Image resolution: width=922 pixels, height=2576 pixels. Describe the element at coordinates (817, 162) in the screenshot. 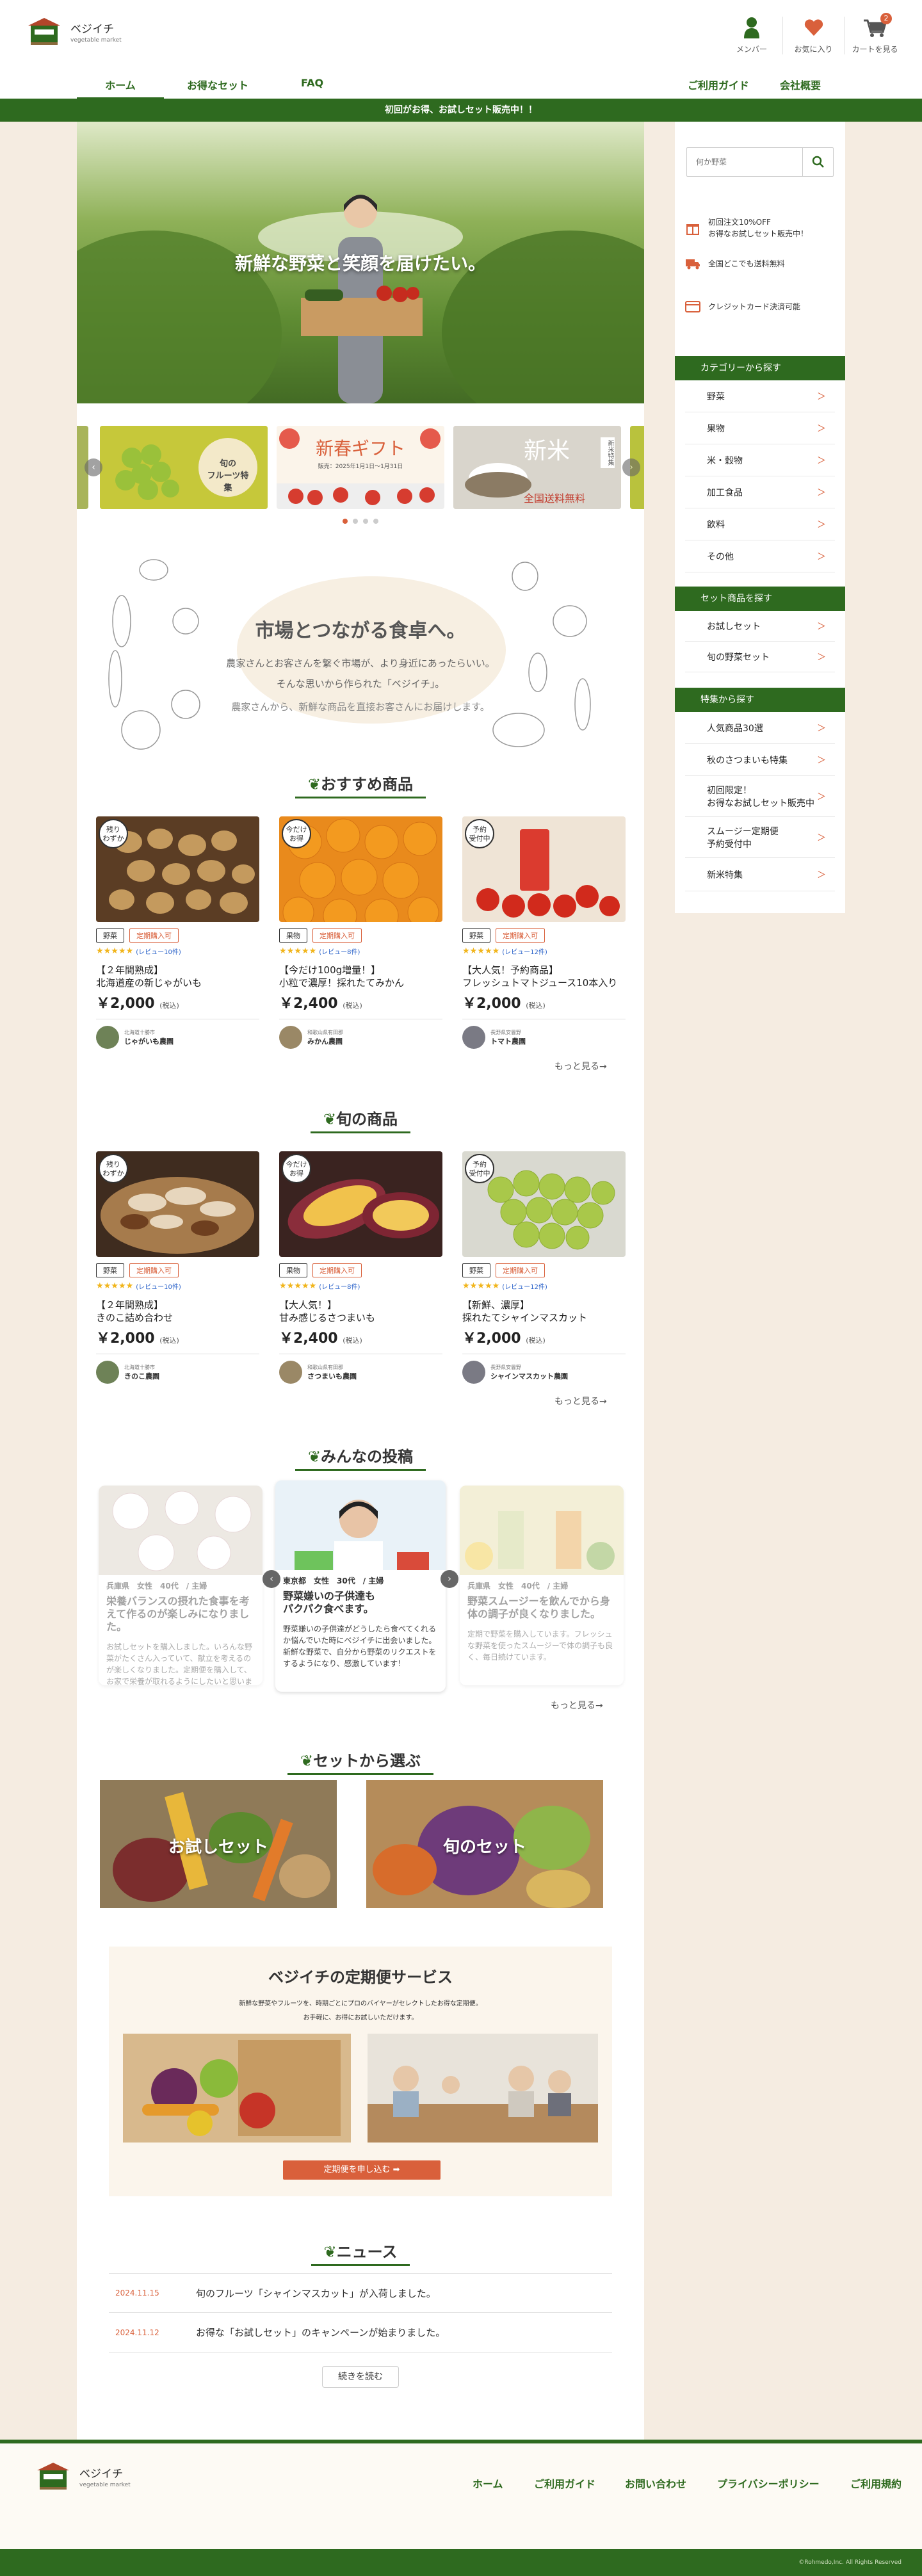

I see `search-button` at that location.